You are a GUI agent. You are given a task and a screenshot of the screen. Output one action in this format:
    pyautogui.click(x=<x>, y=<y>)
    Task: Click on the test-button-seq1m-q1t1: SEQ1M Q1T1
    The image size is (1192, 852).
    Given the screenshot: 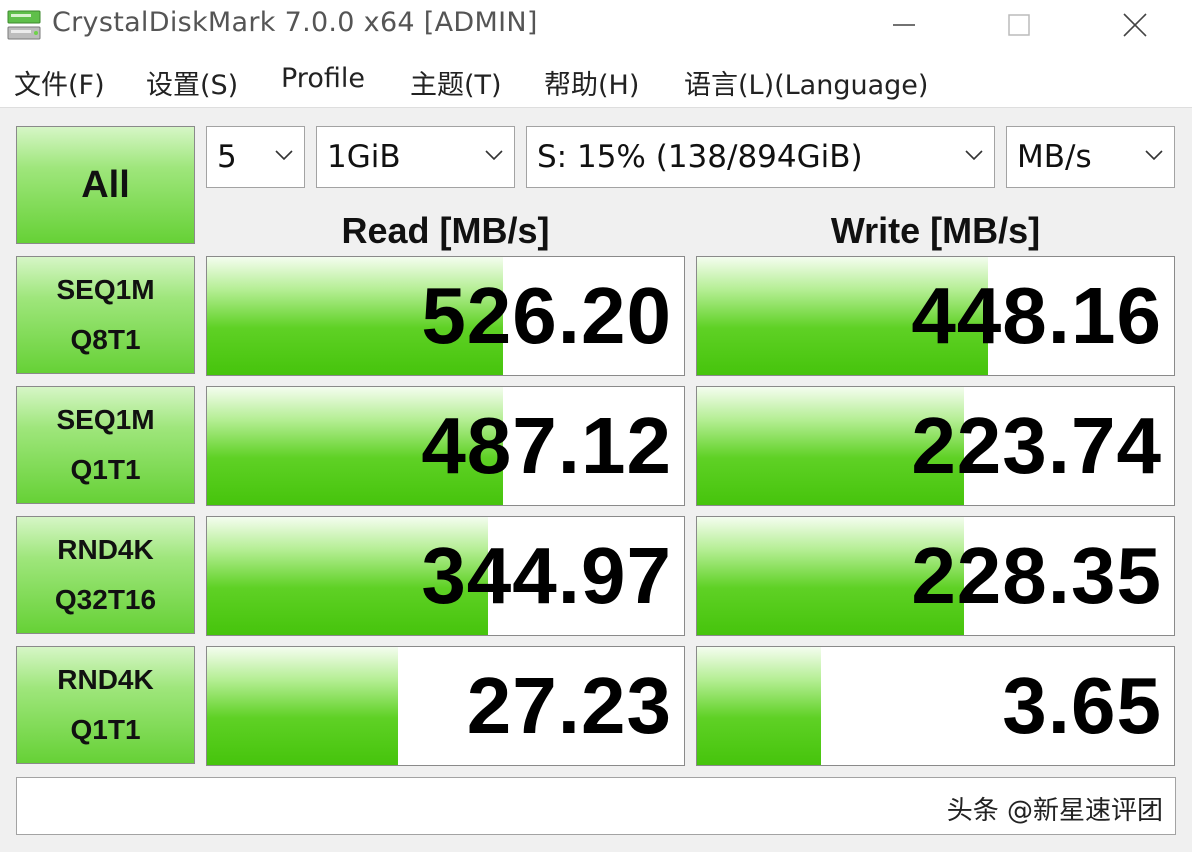 What is the action you would take?
    pyautogui.click(x=105, y=445)
    